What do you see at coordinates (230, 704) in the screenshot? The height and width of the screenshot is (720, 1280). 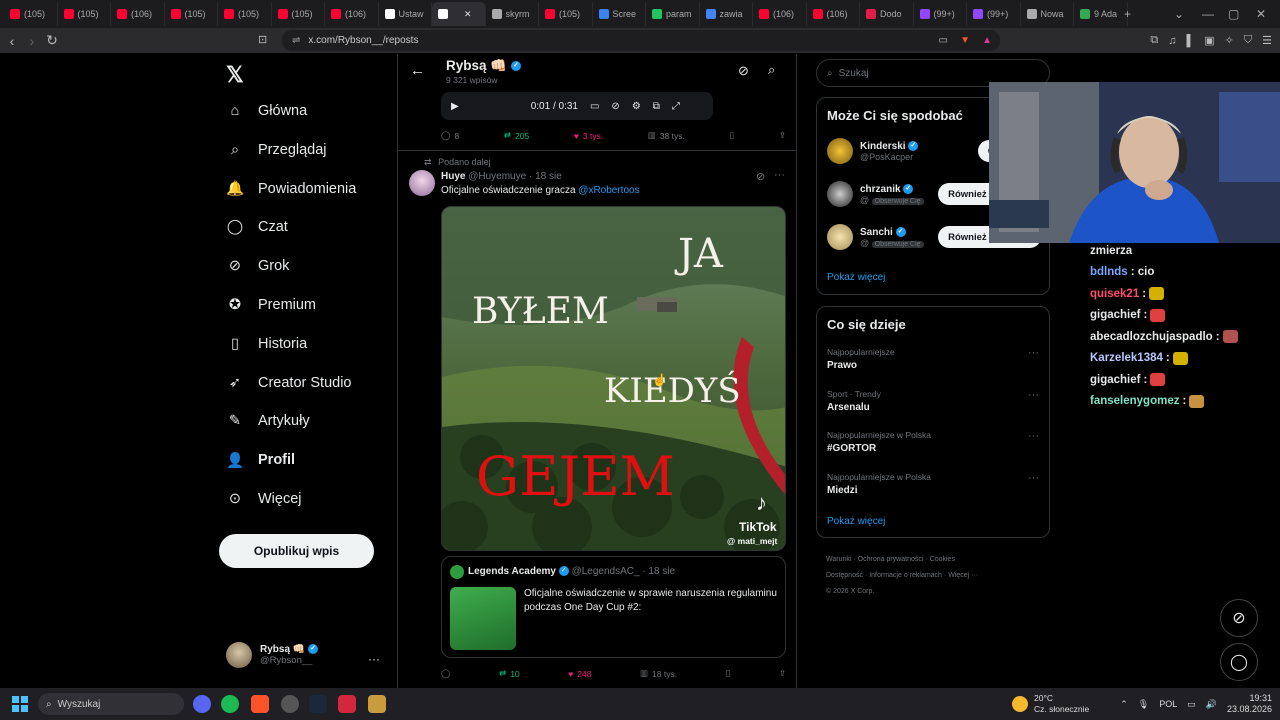 I see `spotify-icon` at bounding box center [230, 704].